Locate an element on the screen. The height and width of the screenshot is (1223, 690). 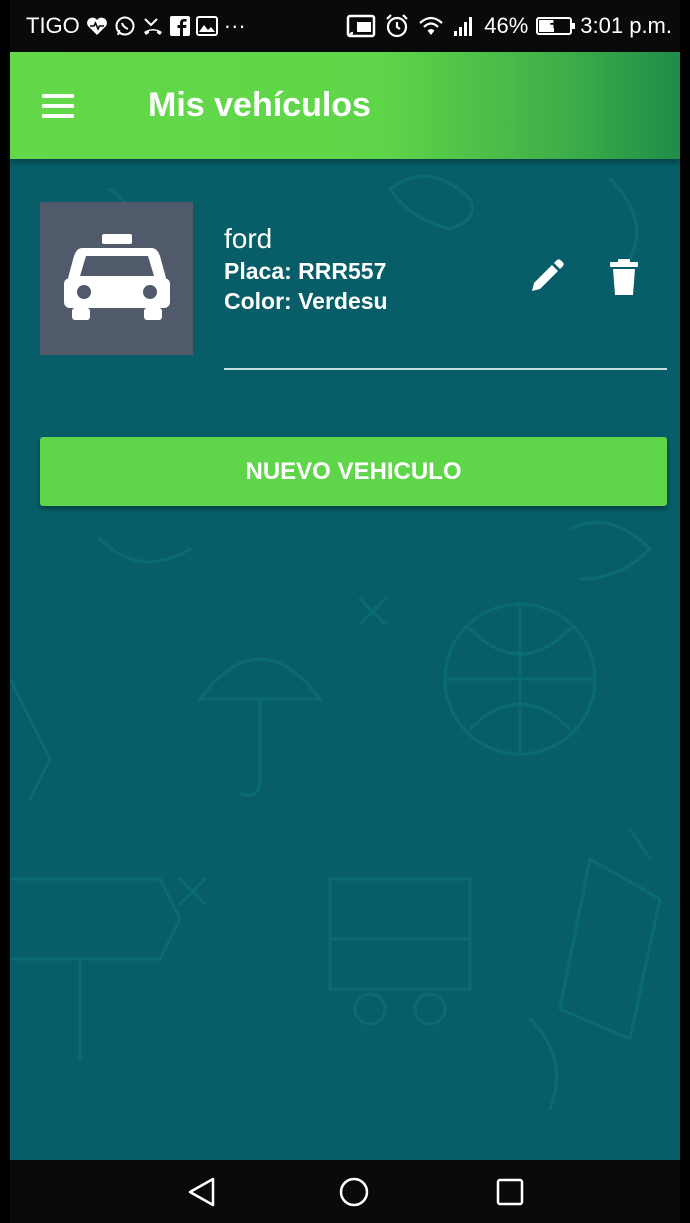
alarm-icon is located at coordinates (397, 26).